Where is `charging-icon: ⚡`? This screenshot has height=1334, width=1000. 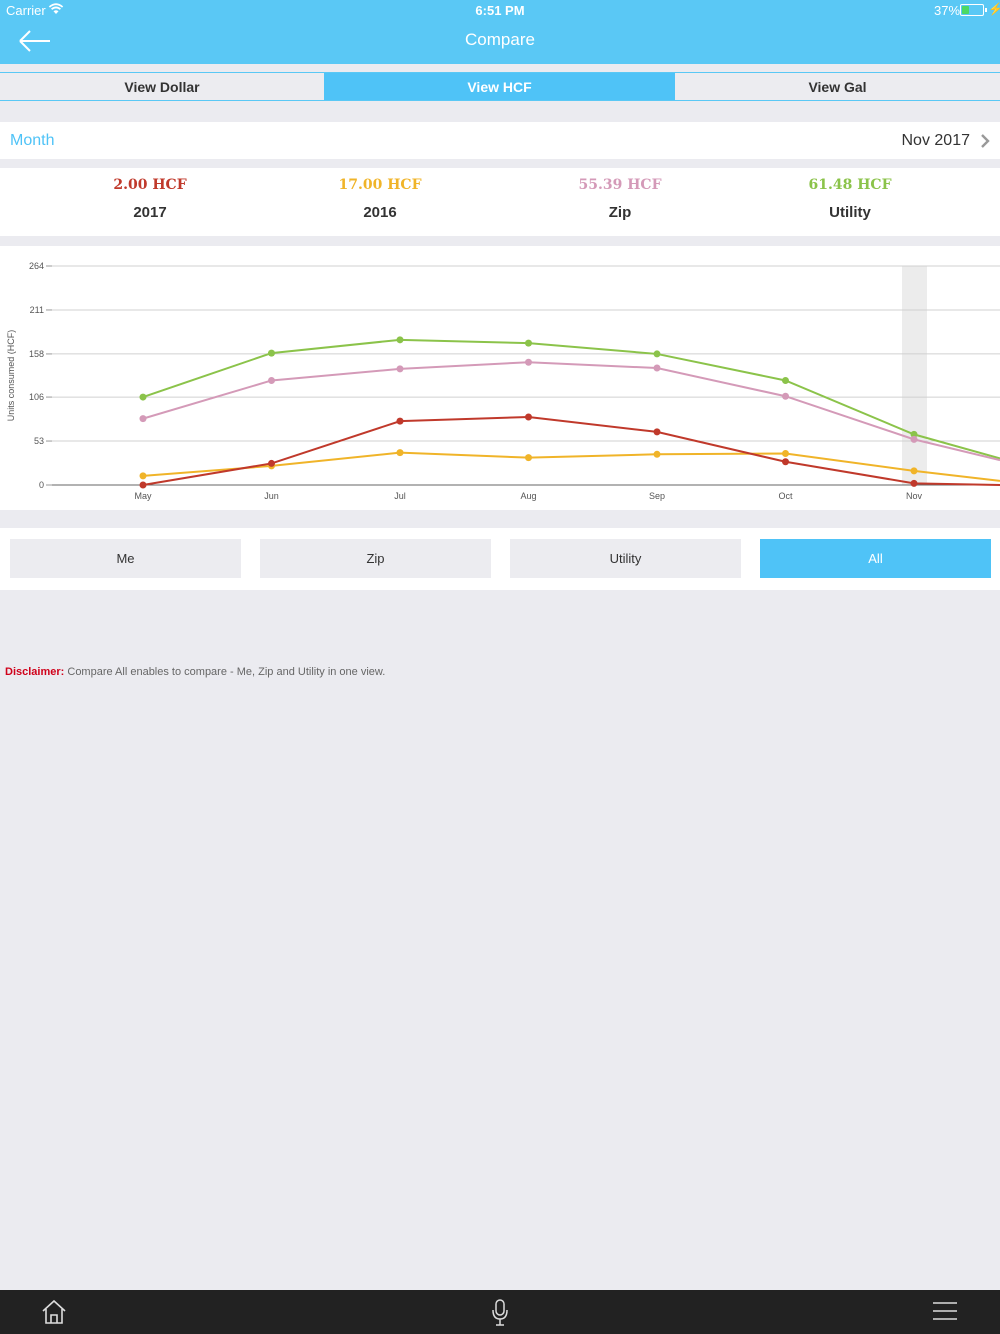 charging-icon: ⚡ is located at coordinates (994, 9).